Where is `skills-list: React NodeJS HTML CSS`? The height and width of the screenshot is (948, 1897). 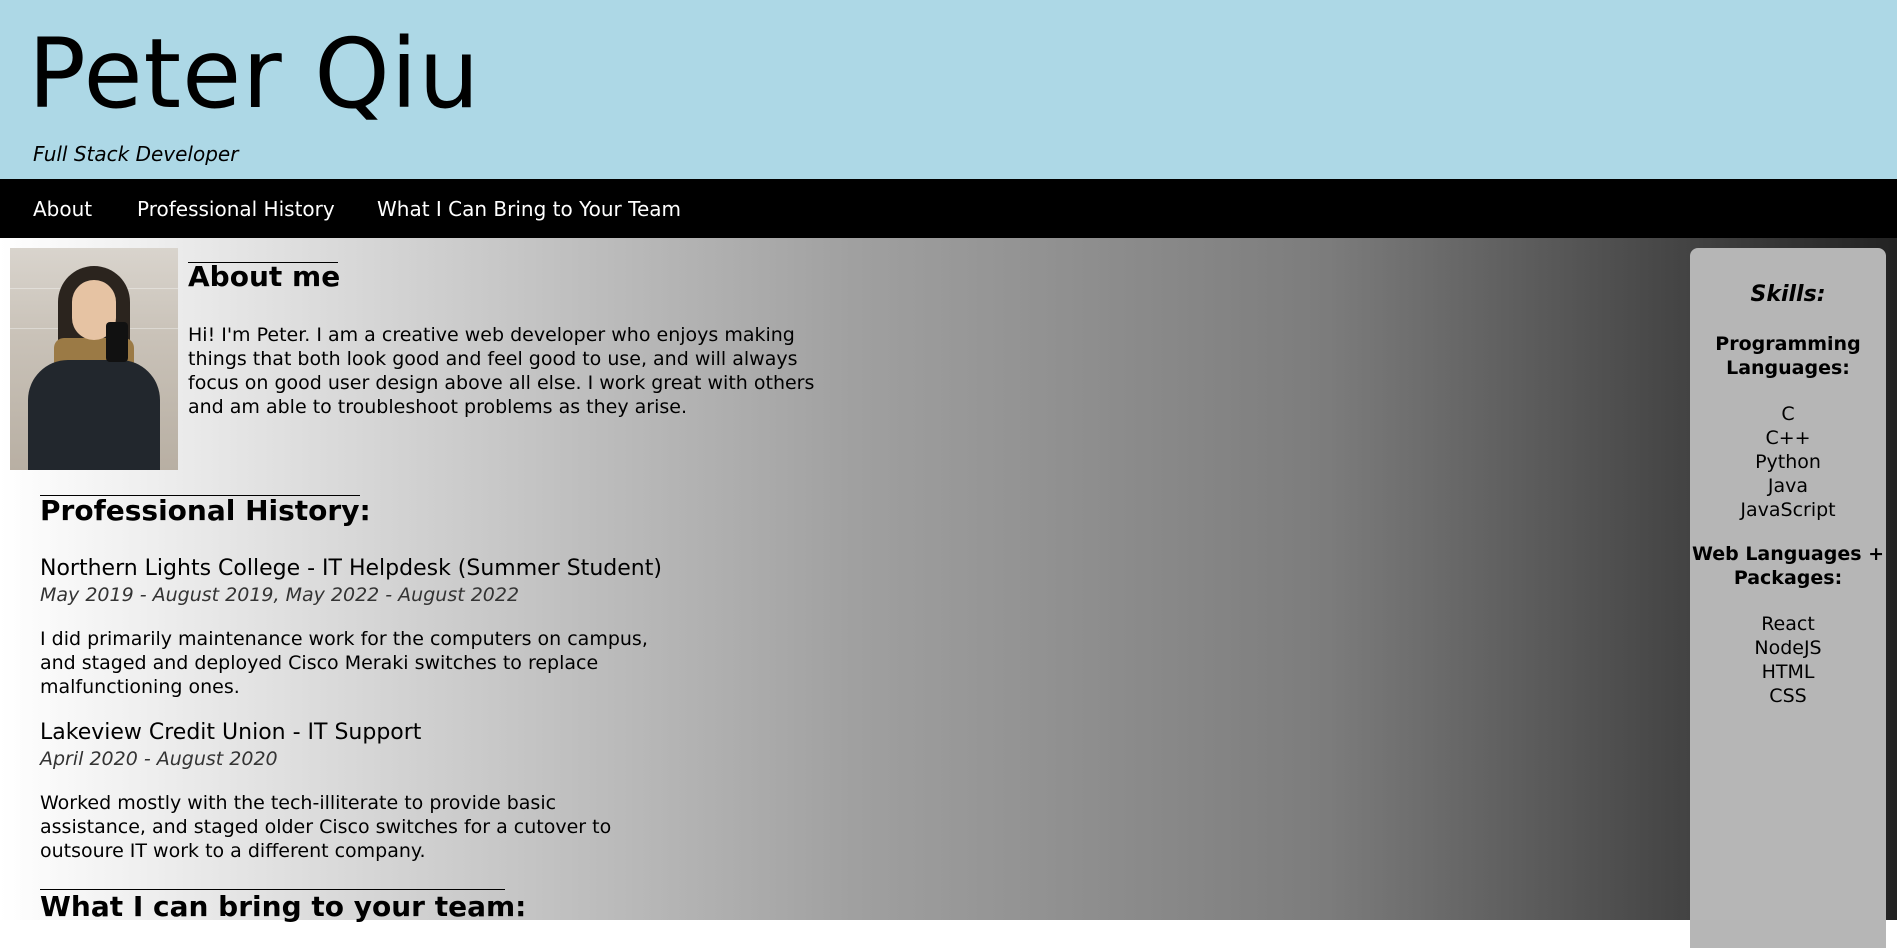 skills-list: React NodeJS HTML CSS is located at coordinates (1788, 660).